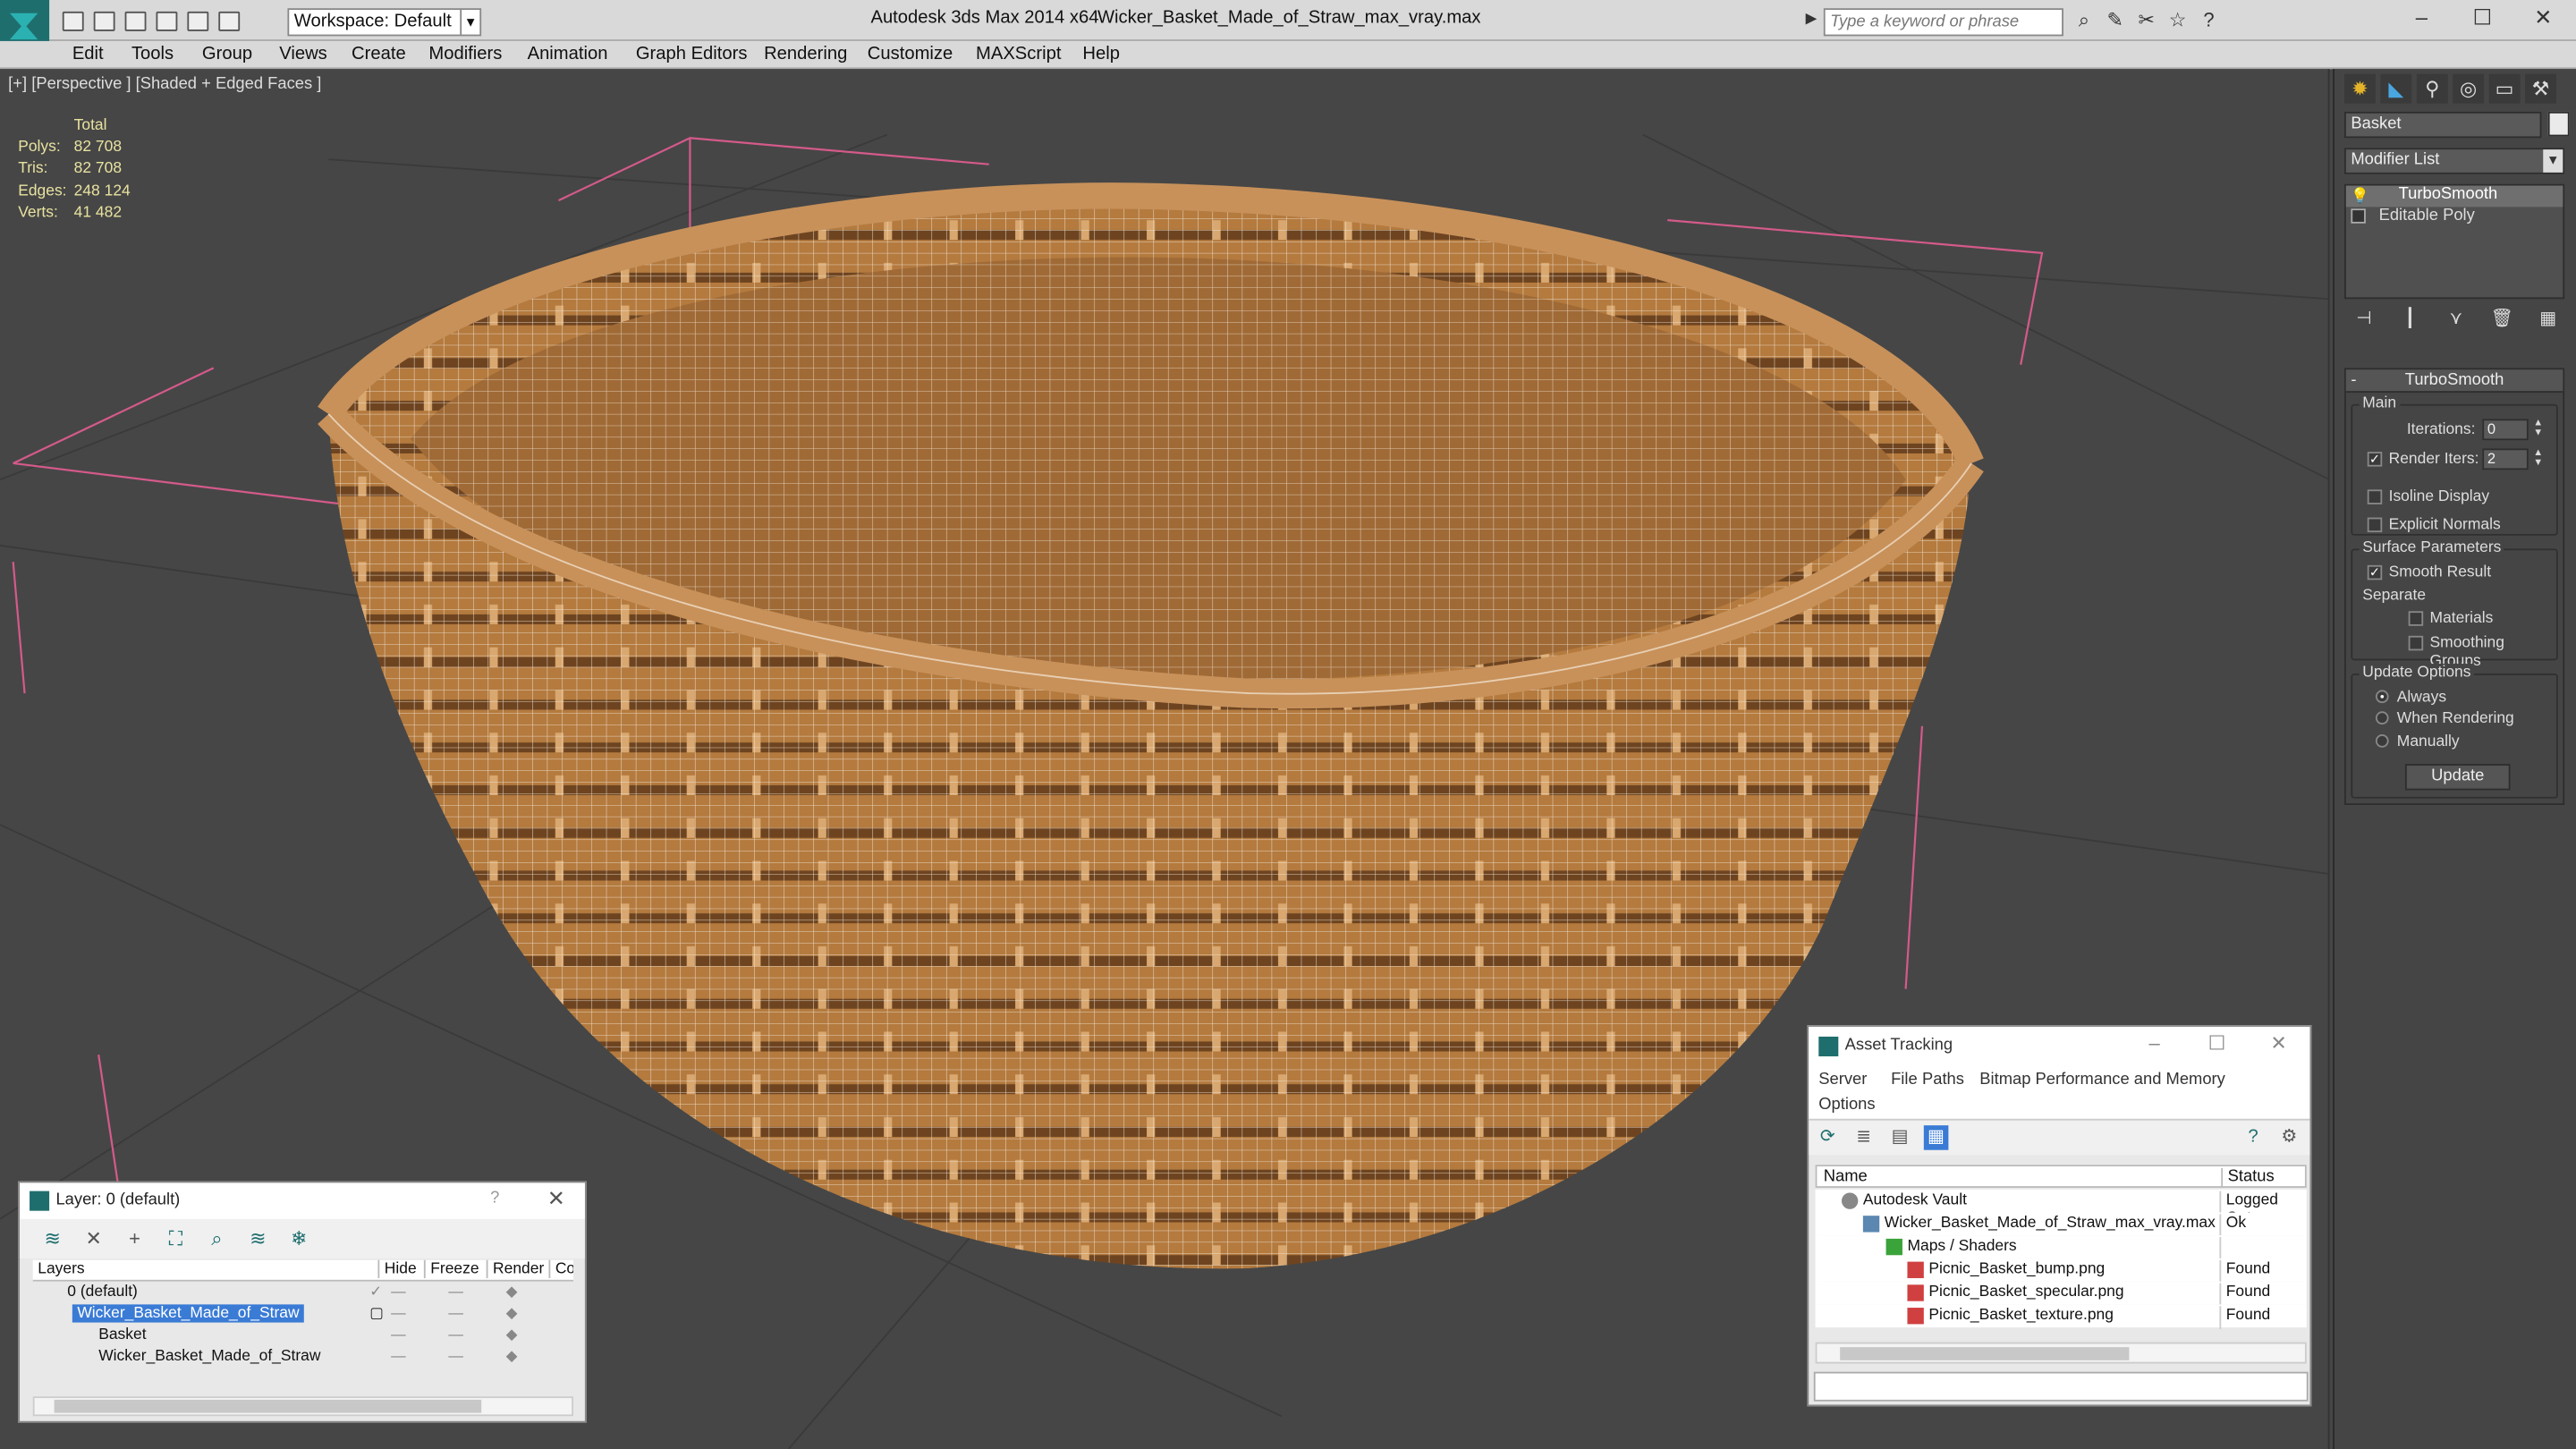 This screenshot has height=1449, width=2576. Describe the element at coordinates (465, 54) in the screenshot. I see `menu-modifiers: Modifiers` at that location.